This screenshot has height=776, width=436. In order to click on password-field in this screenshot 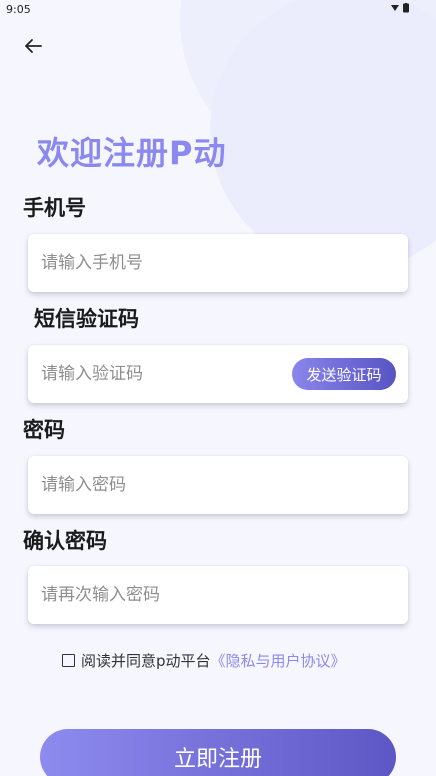, I will do `click(218, 485)`.